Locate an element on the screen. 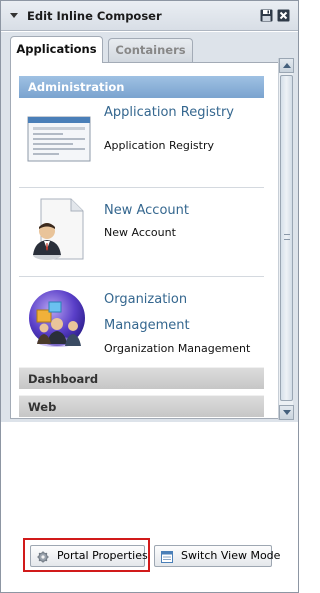 Image resolution: width=320 pixels, height=593 pixels. highlight-box is located at coordinates (86, 555).